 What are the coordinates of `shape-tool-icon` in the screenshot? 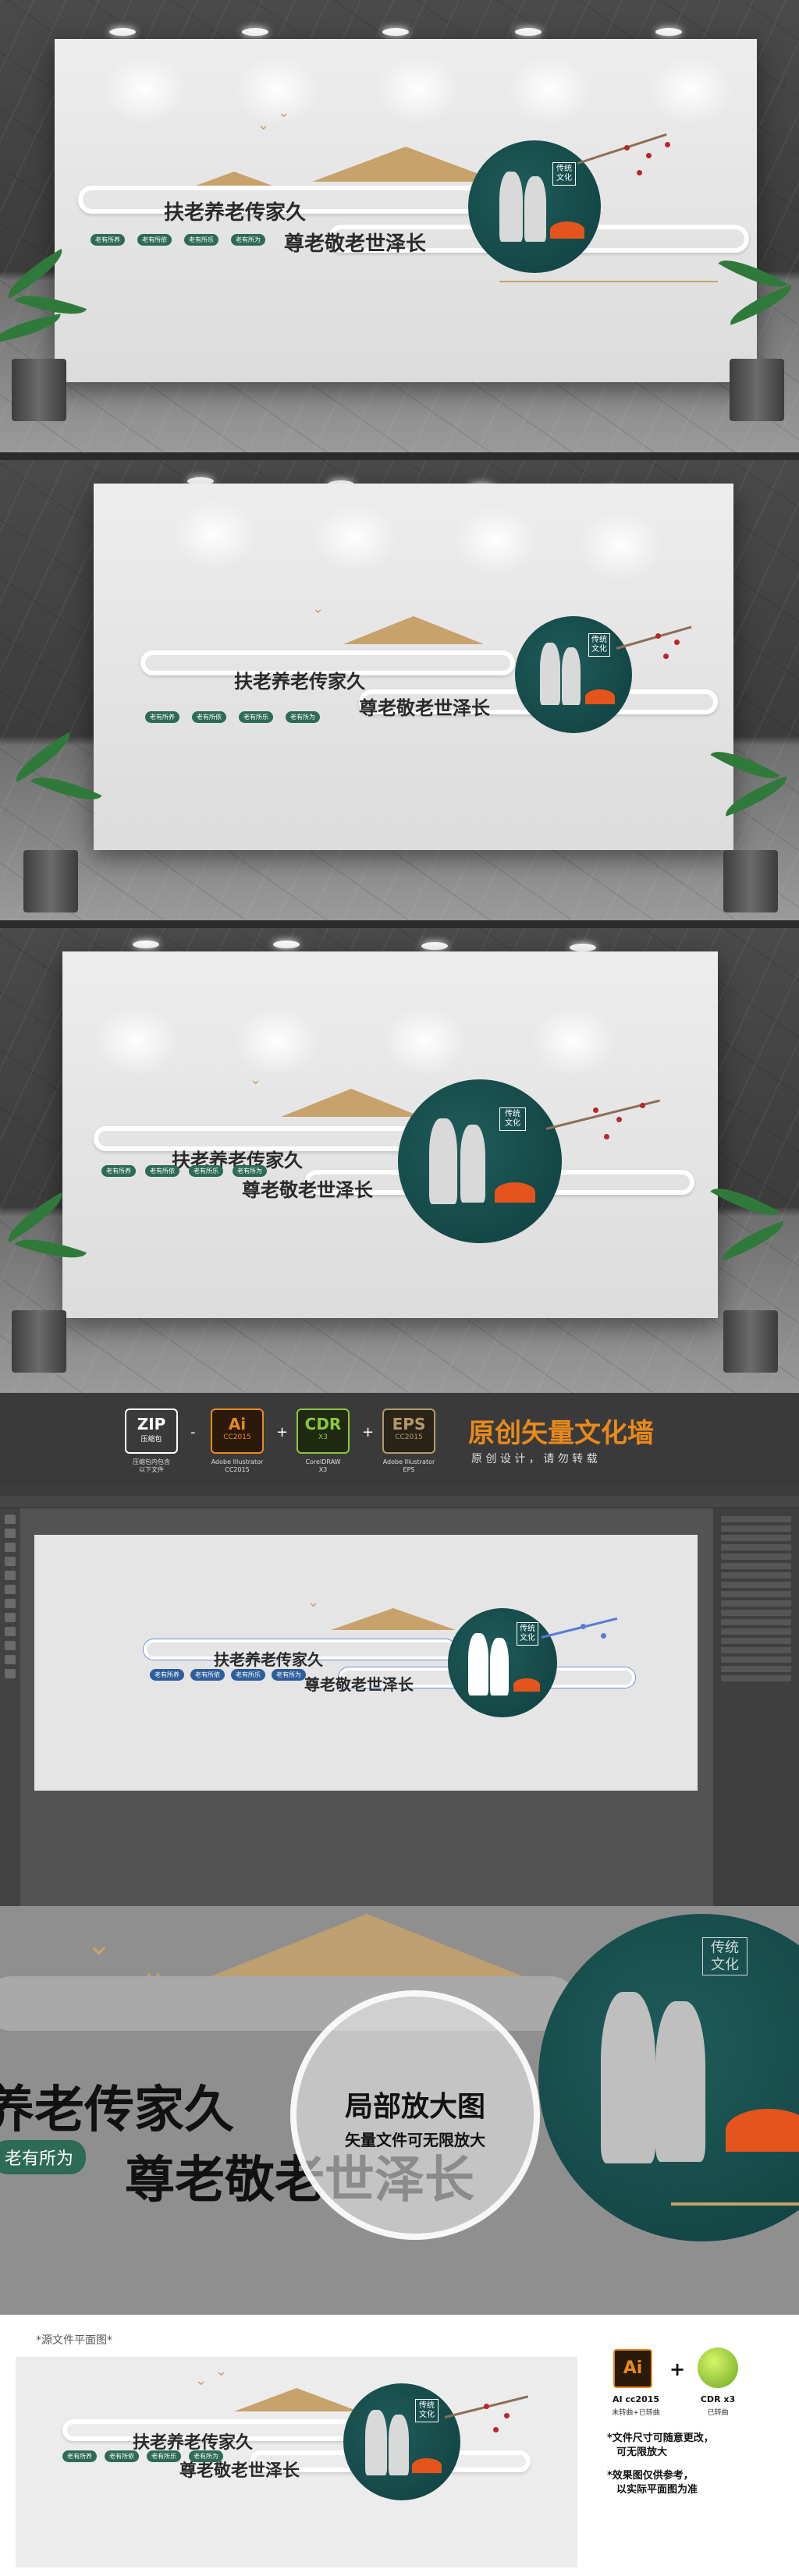 It's located at (10, 1575).